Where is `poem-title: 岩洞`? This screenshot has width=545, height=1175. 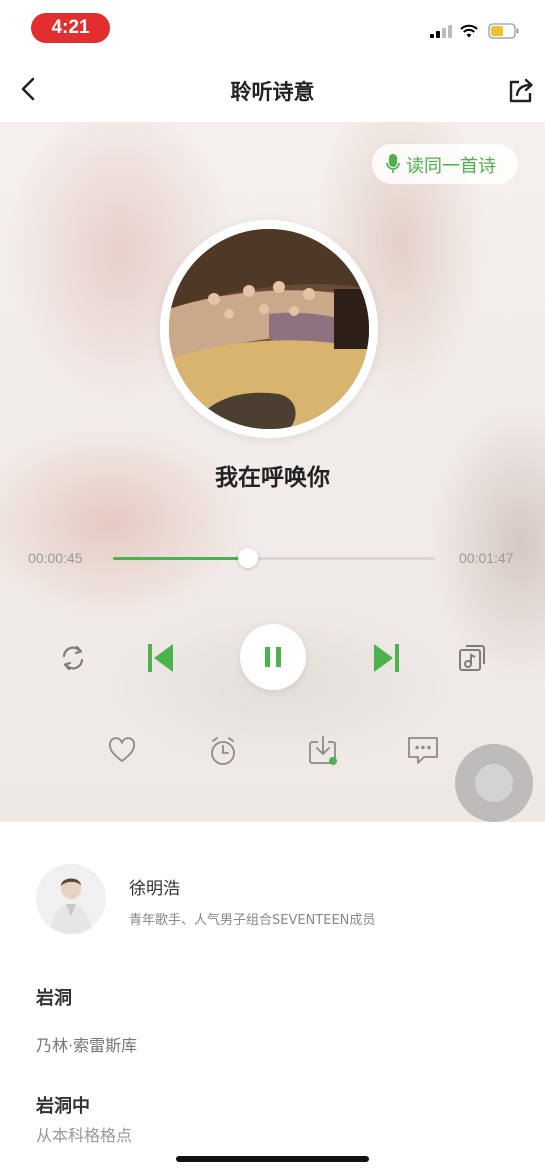
poem-title: 岩洞 is located at coordinates (54, 998).